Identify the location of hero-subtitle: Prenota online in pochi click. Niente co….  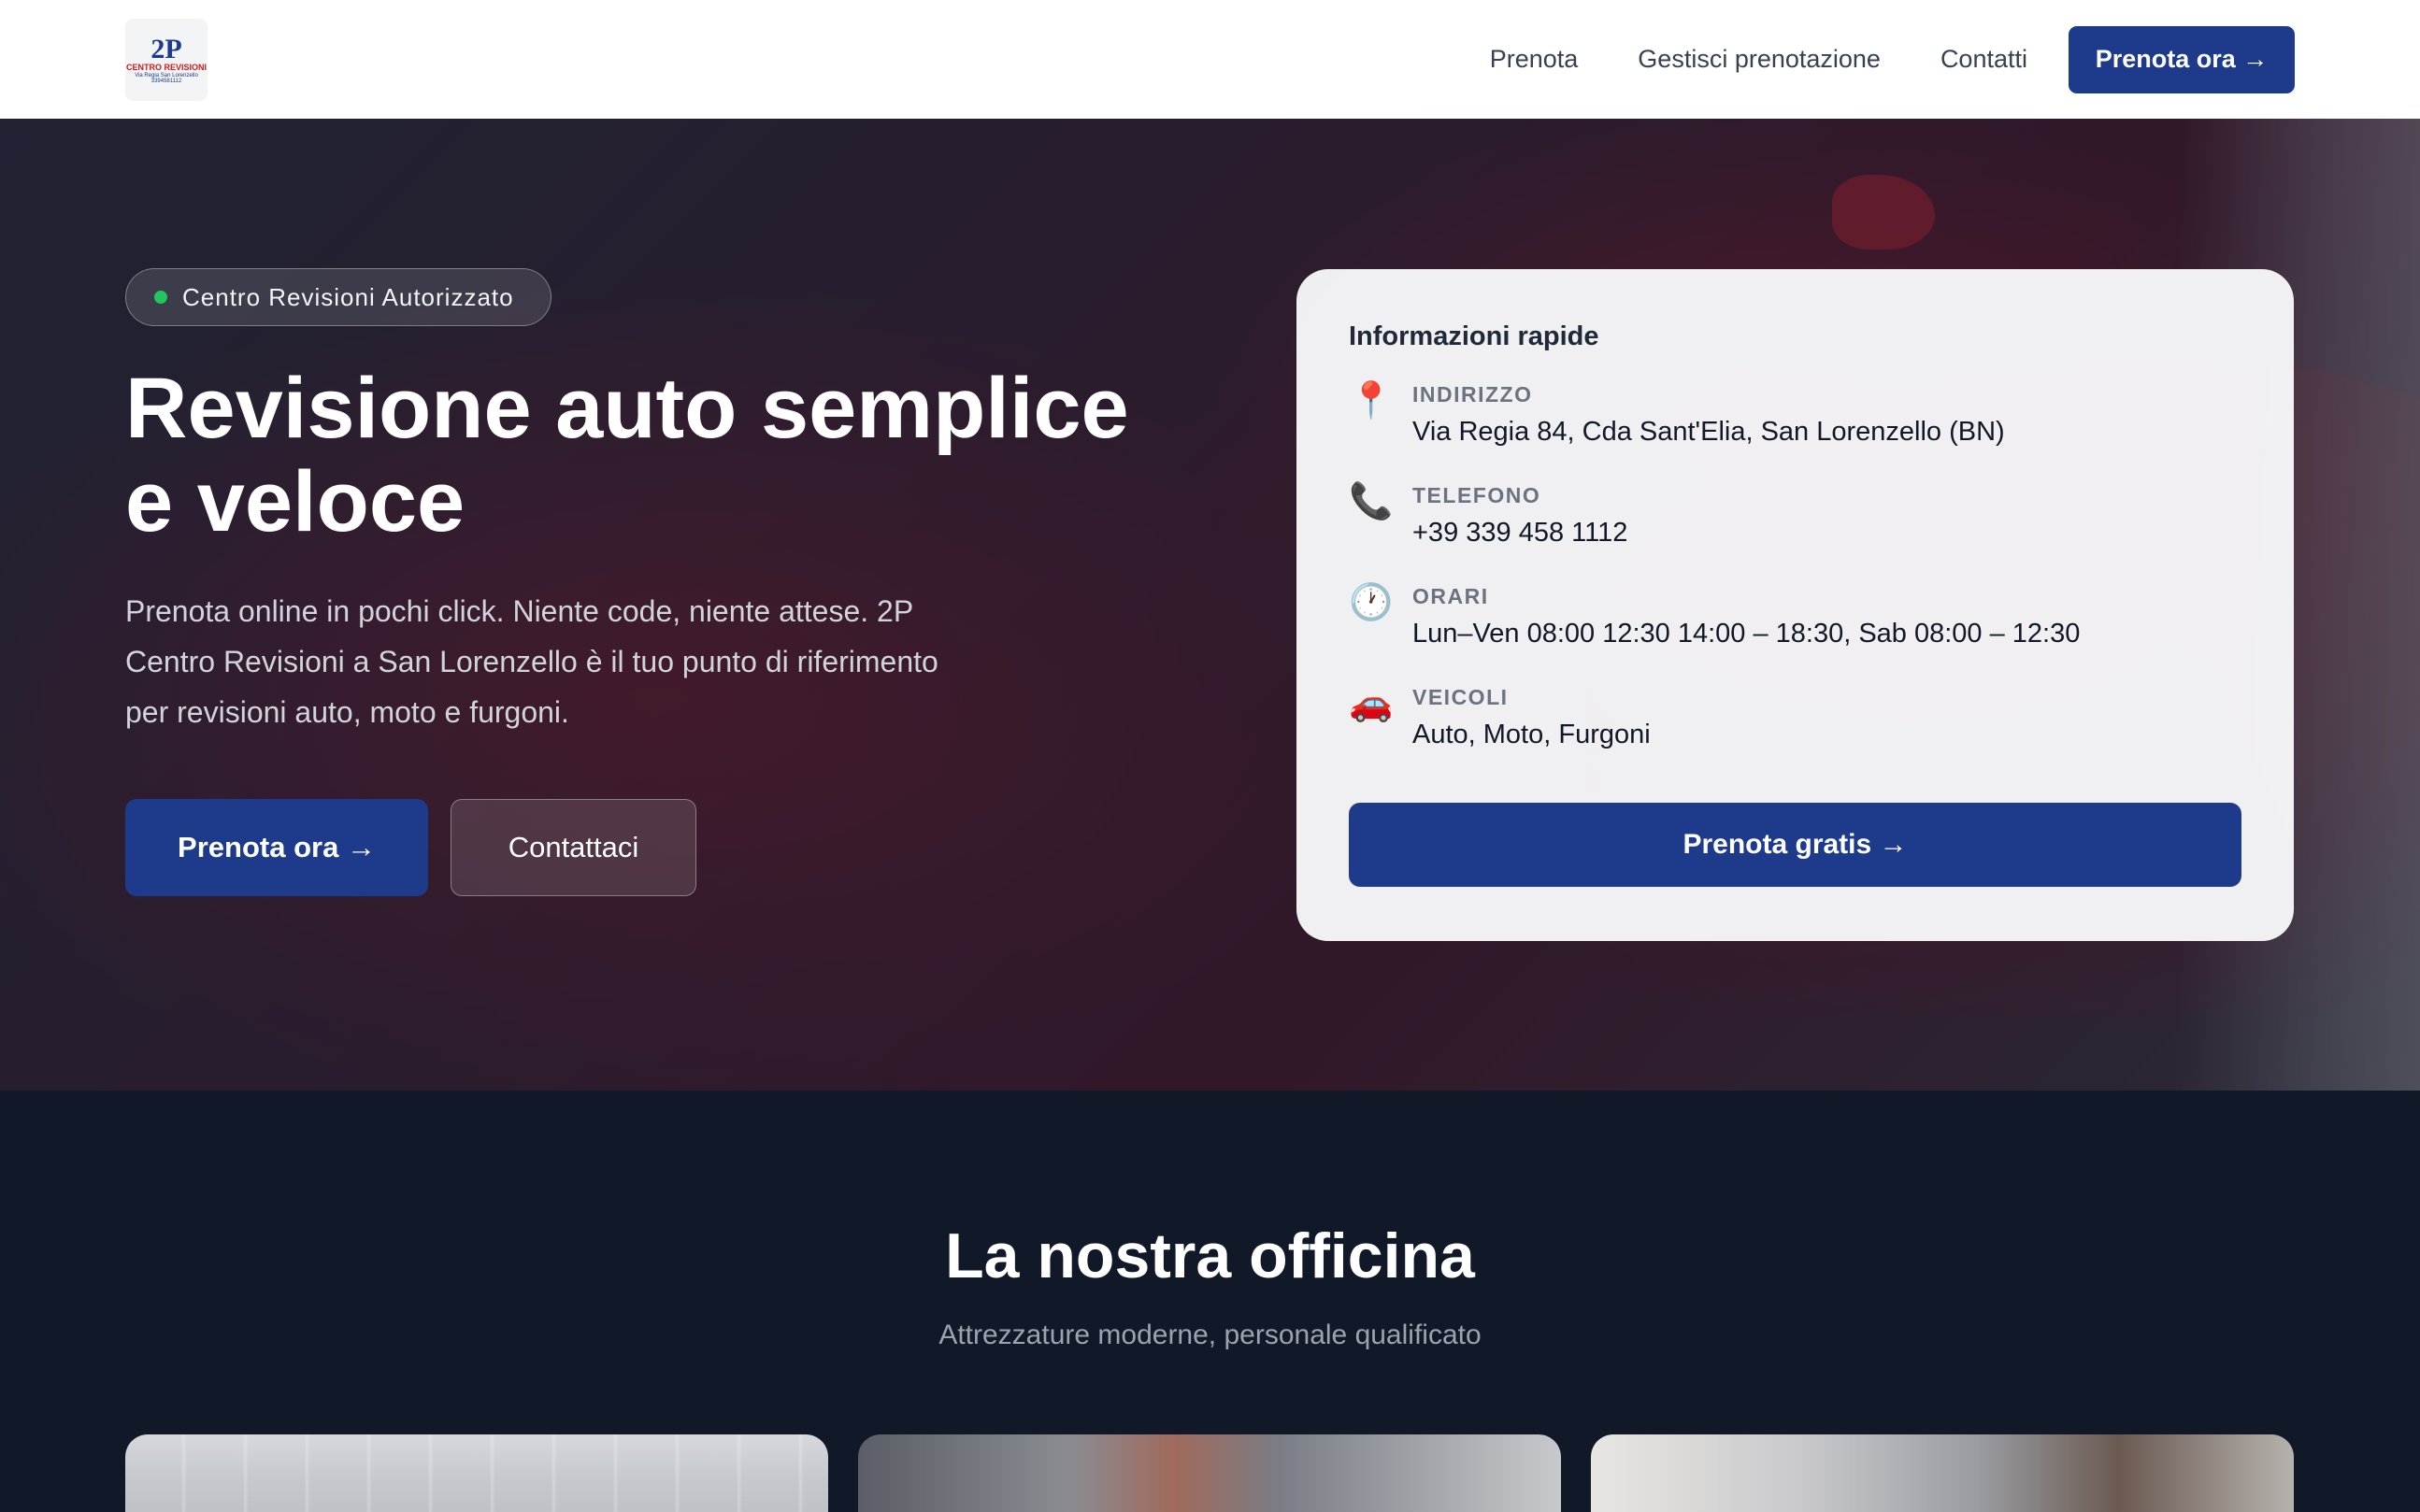
(531, 661).